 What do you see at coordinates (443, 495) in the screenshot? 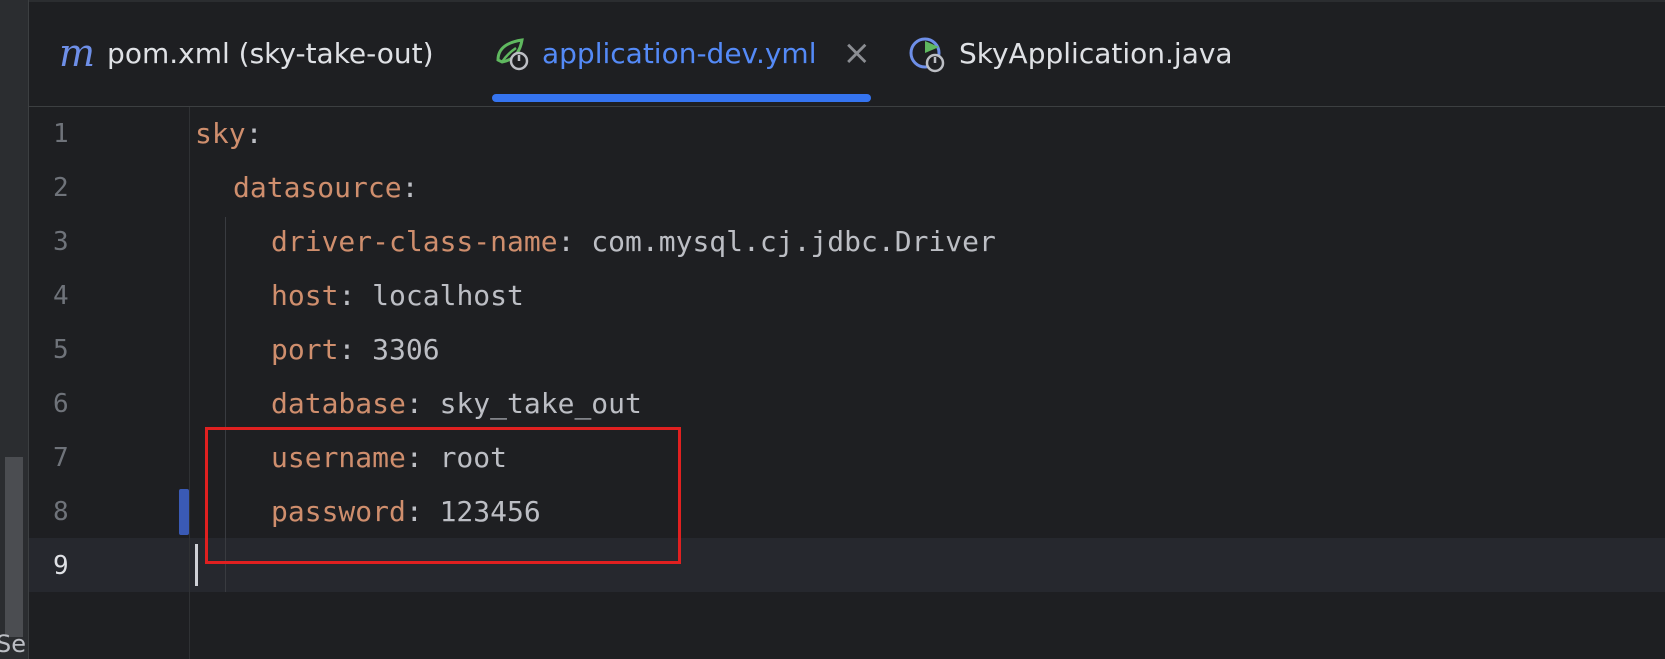
I see `annotation-highlight-box` at bounding box center [443, 495].